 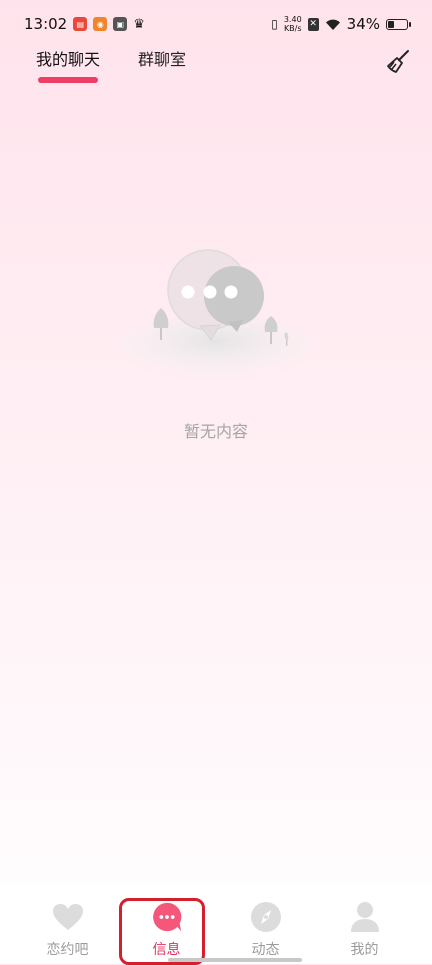 I want to click on broom-icon, so click(x=398, y=62).